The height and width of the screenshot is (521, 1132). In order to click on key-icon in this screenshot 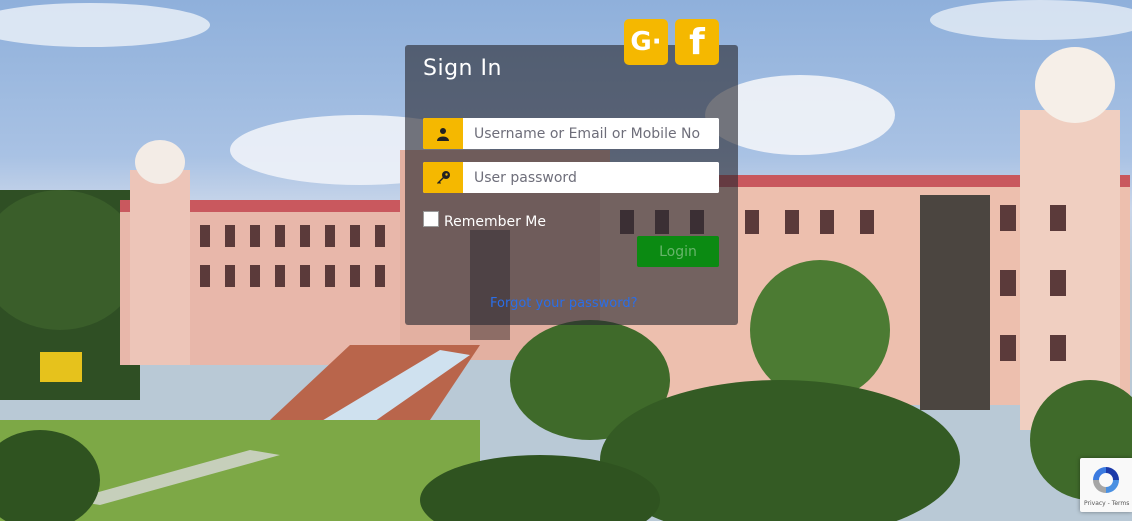, I will do `click(443, 177)`.